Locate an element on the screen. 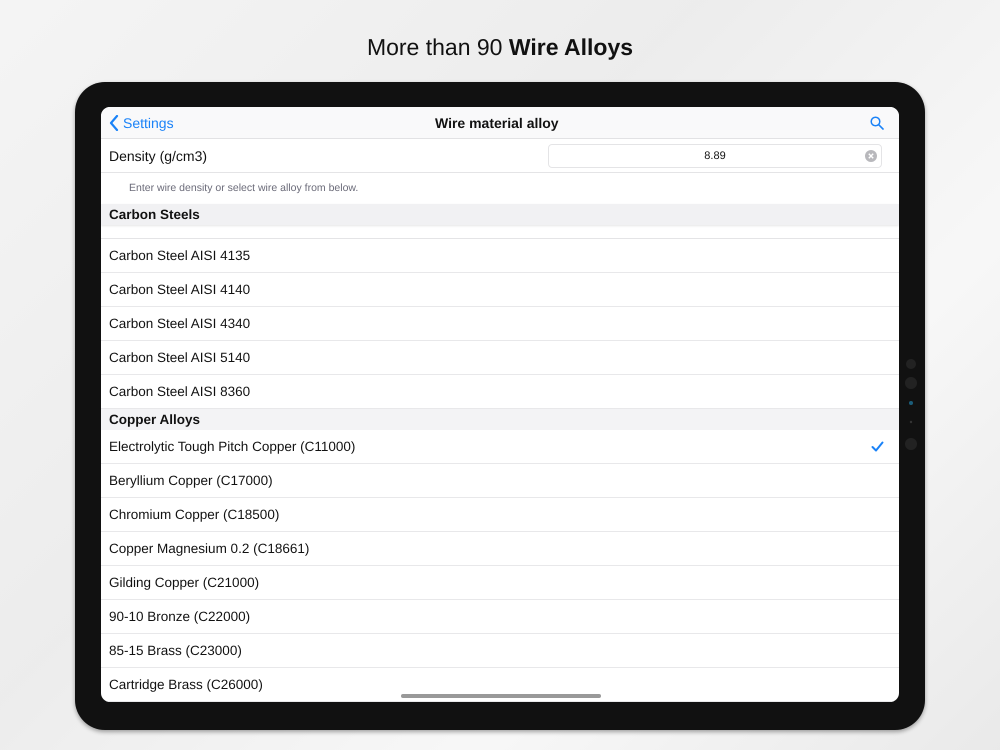 Image resolution: width=1000 pixels, height=750 pixels. back-button: Settings is located at coordinates (141, 122).